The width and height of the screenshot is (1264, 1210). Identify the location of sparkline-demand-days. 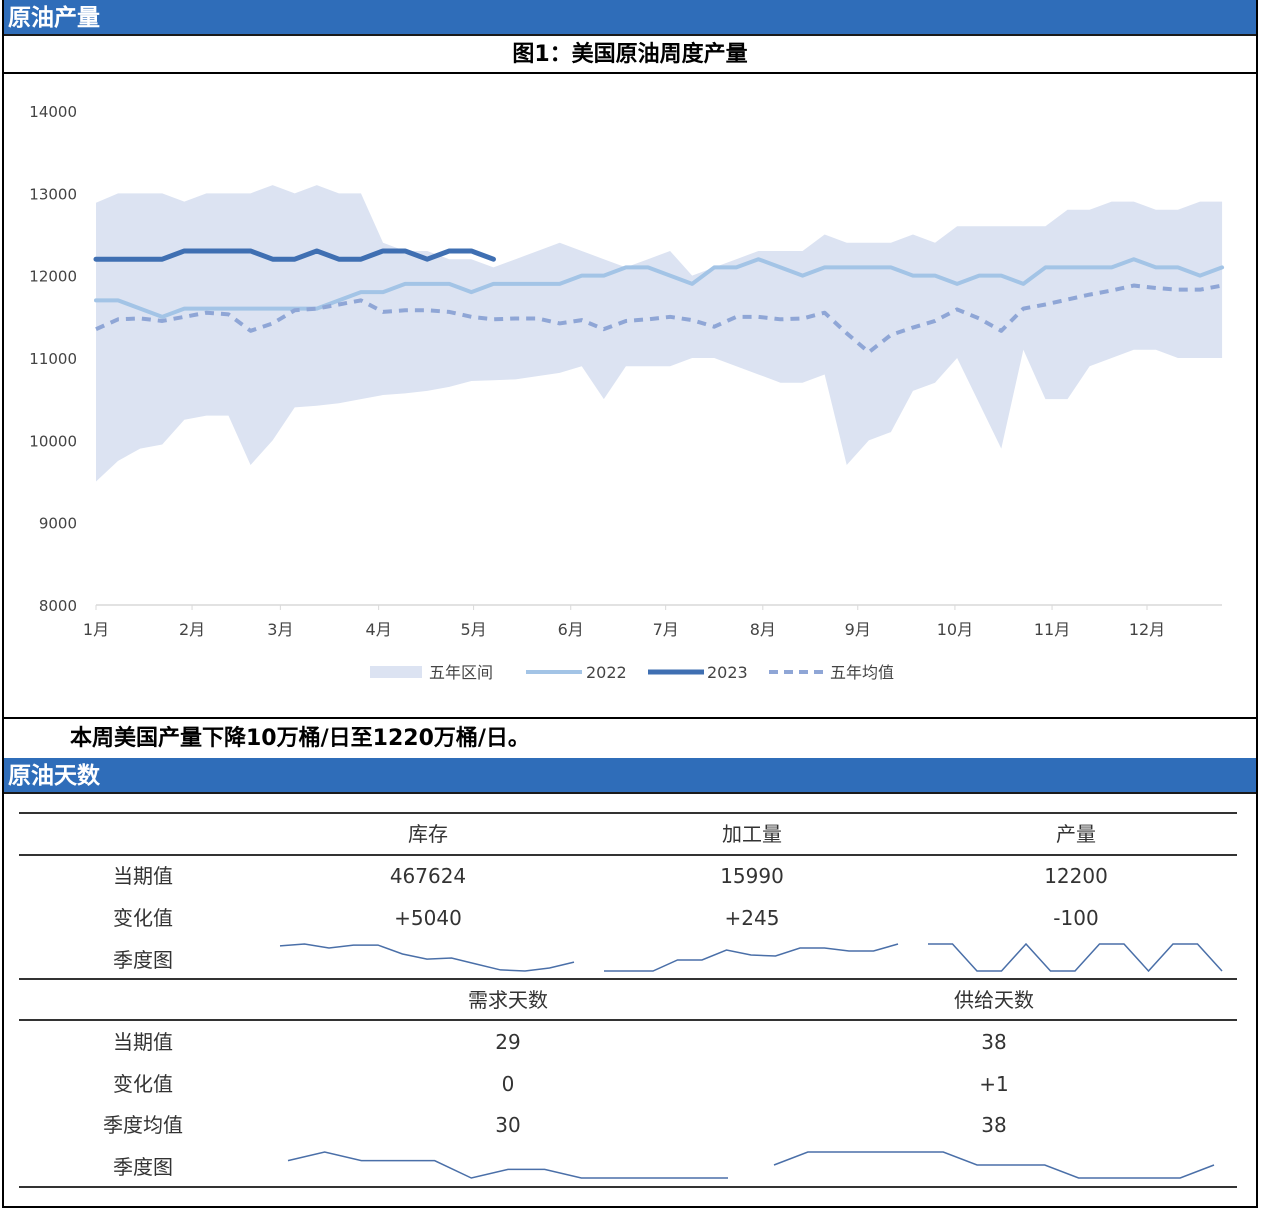
(507, 1165).